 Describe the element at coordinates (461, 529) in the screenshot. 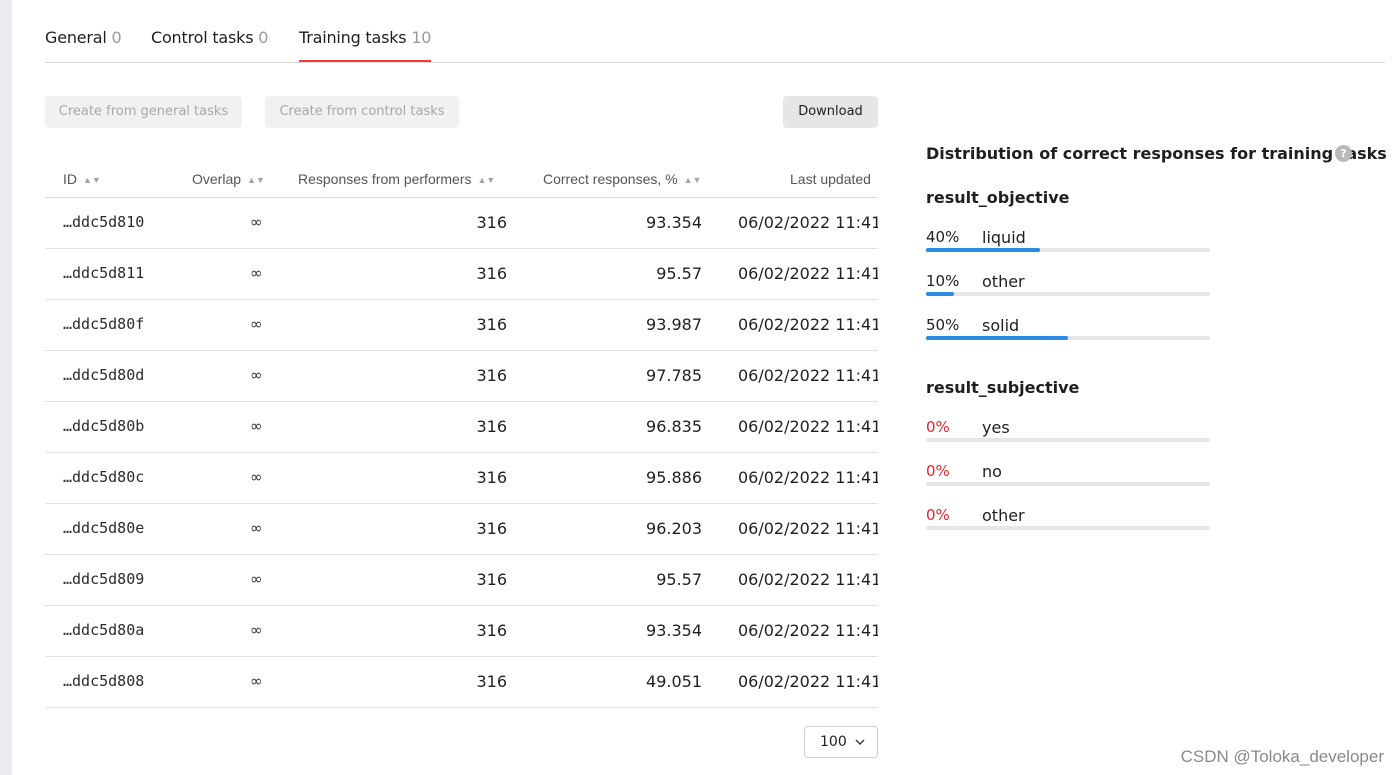

I see `table-row: …ddc5d80e ∞ 316 96.203 06/02/2022 11:41:` at that location.